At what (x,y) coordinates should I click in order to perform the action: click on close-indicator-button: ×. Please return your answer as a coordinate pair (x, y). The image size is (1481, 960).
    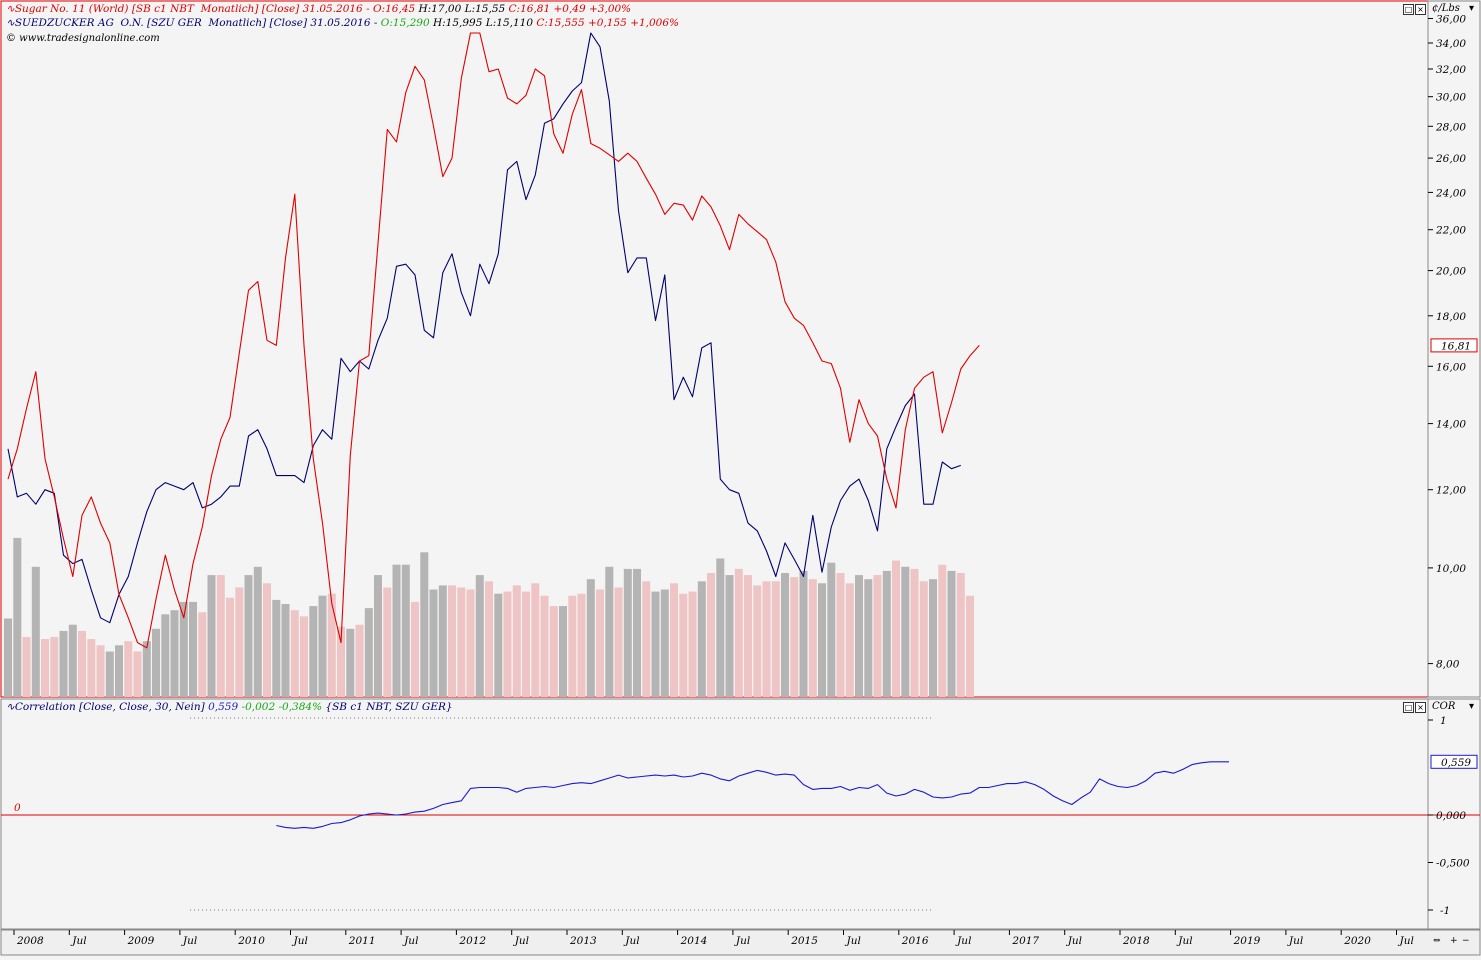
    Looking at the image, I should click on (1420, 707).